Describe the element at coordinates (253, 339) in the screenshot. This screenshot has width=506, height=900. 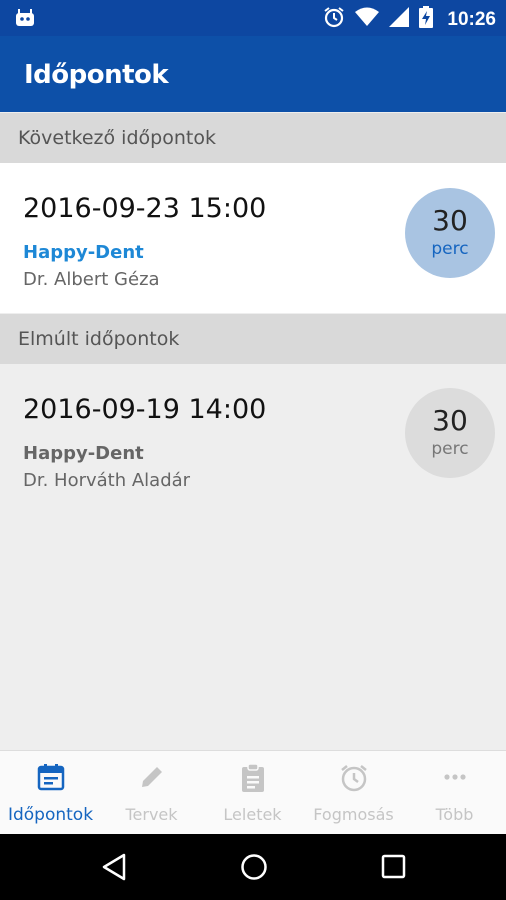
I see `section-header-past: Elmúlt időpontok` at that location.